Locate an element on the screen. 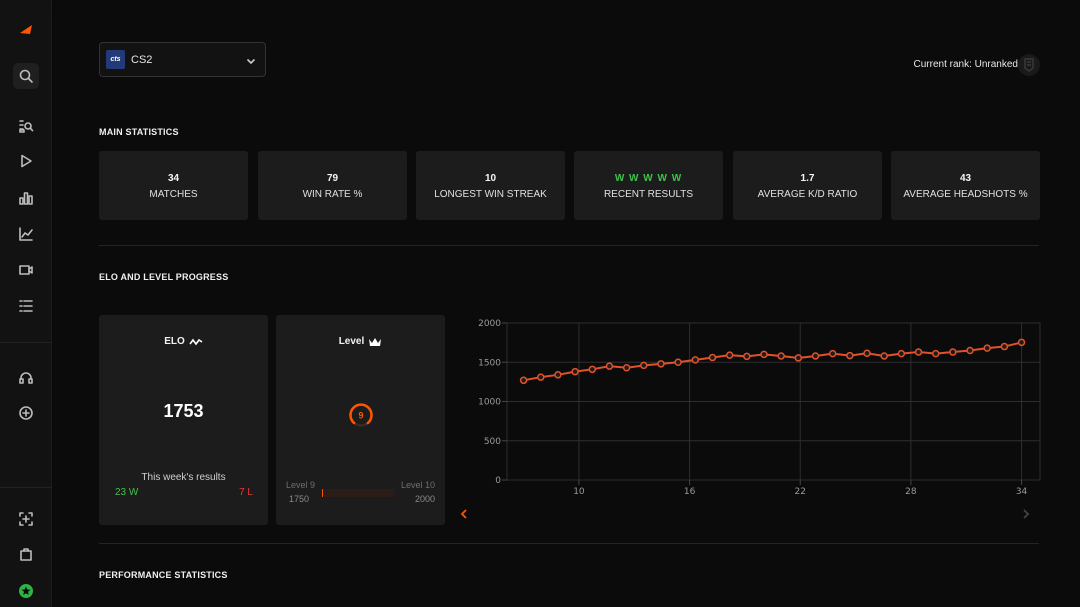  elo-trend-icon is located at coordinates (196, 341).